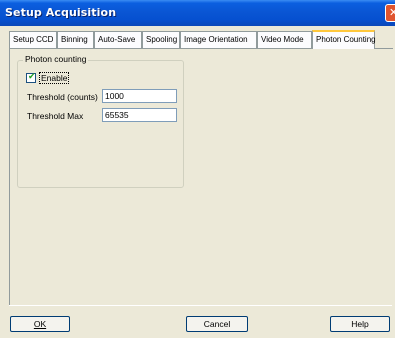 The height and width of the screenshot is (338, 395). I want to click on tab-photon-counting: Photon Counting, so click(344, 39).